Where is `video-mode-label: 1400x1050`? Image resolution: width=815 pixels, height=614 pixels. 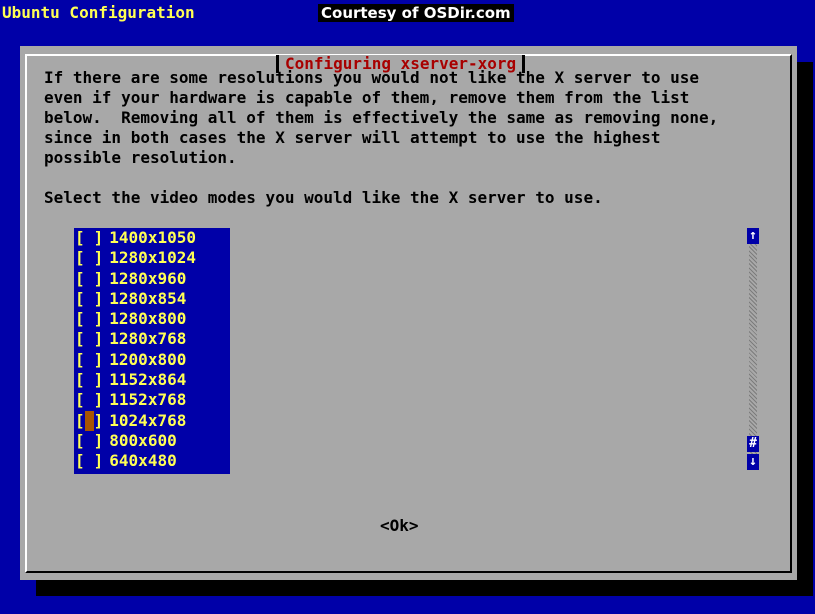 video-mode-label: 1400x1050 is located at coordinates (152, 237).